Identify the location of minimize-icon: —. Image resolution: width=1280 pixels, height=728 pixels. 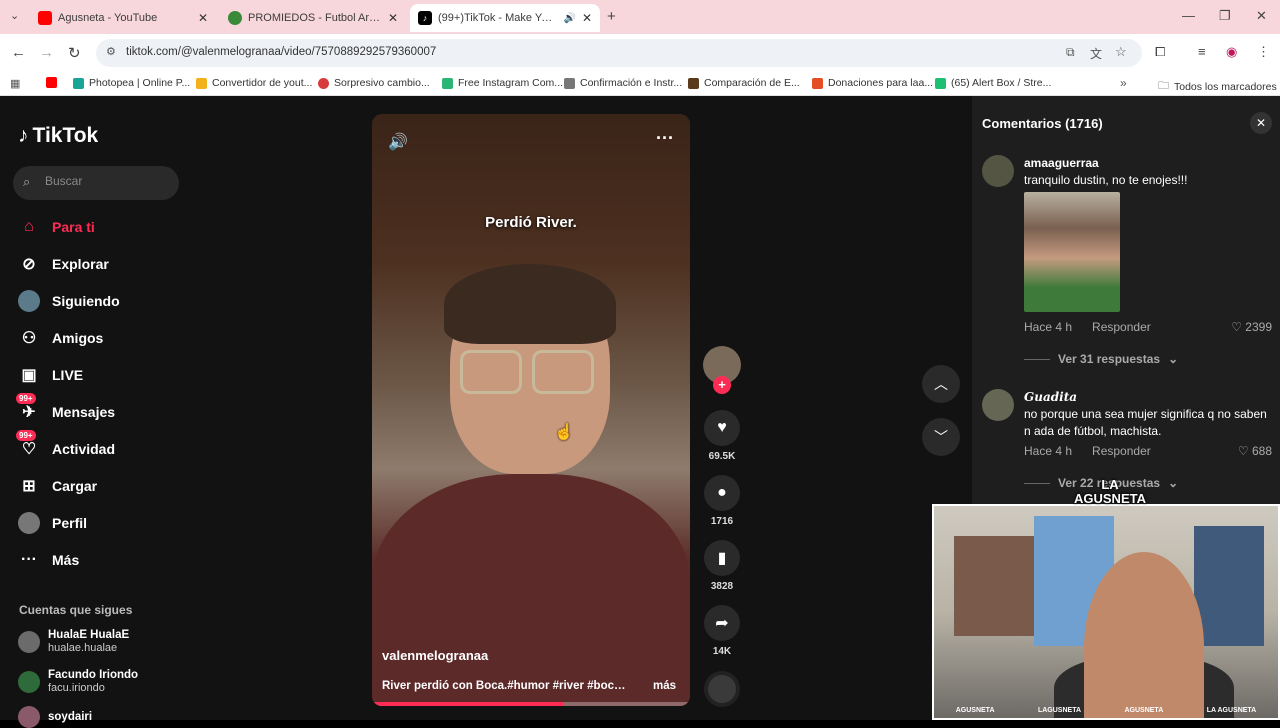
(1188, 15).